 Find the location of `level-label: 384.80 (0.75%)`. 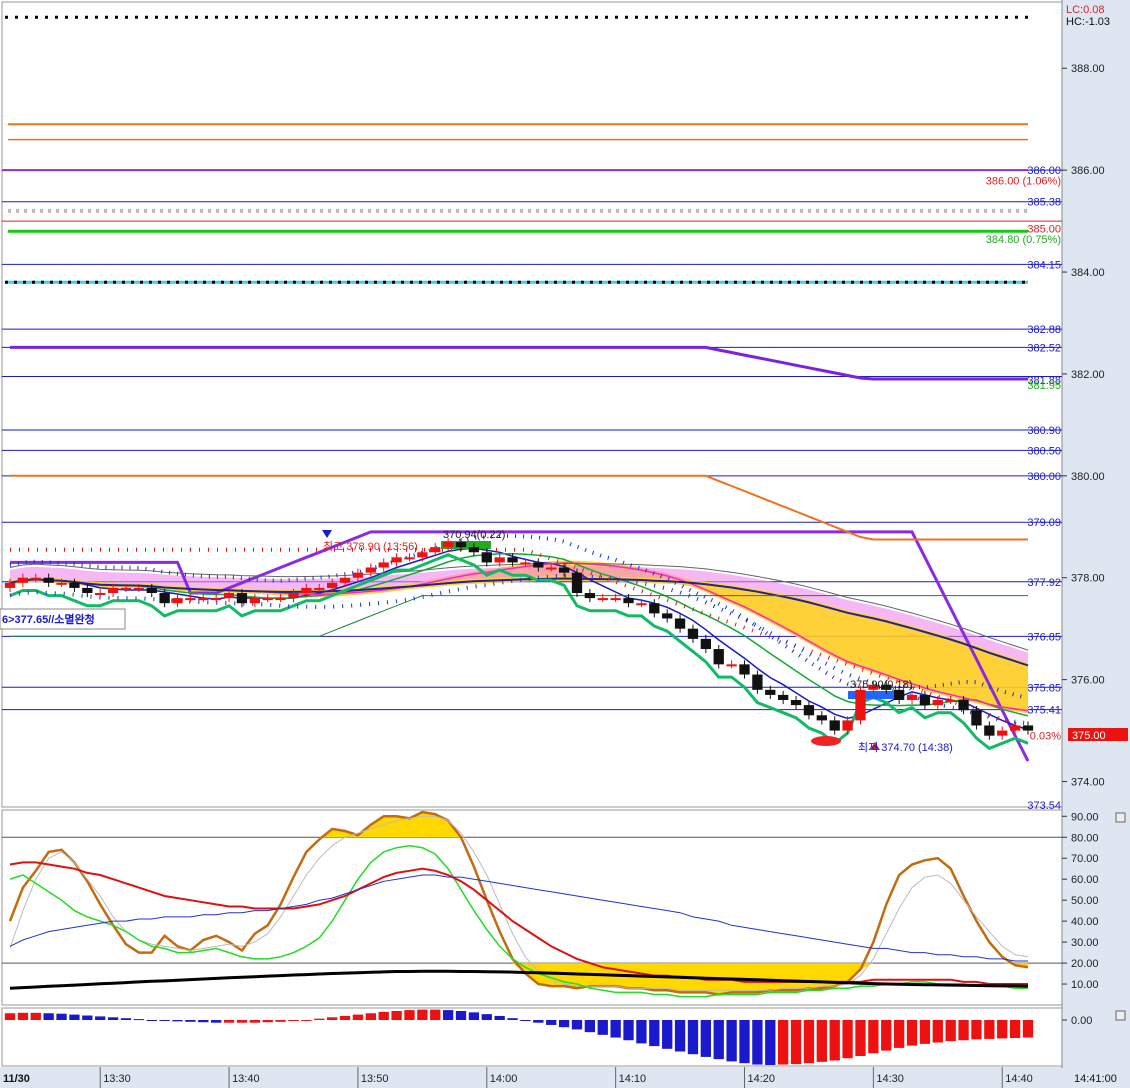

level-label: 384.80 (0.75%) is located at coordinates (1023, 240).